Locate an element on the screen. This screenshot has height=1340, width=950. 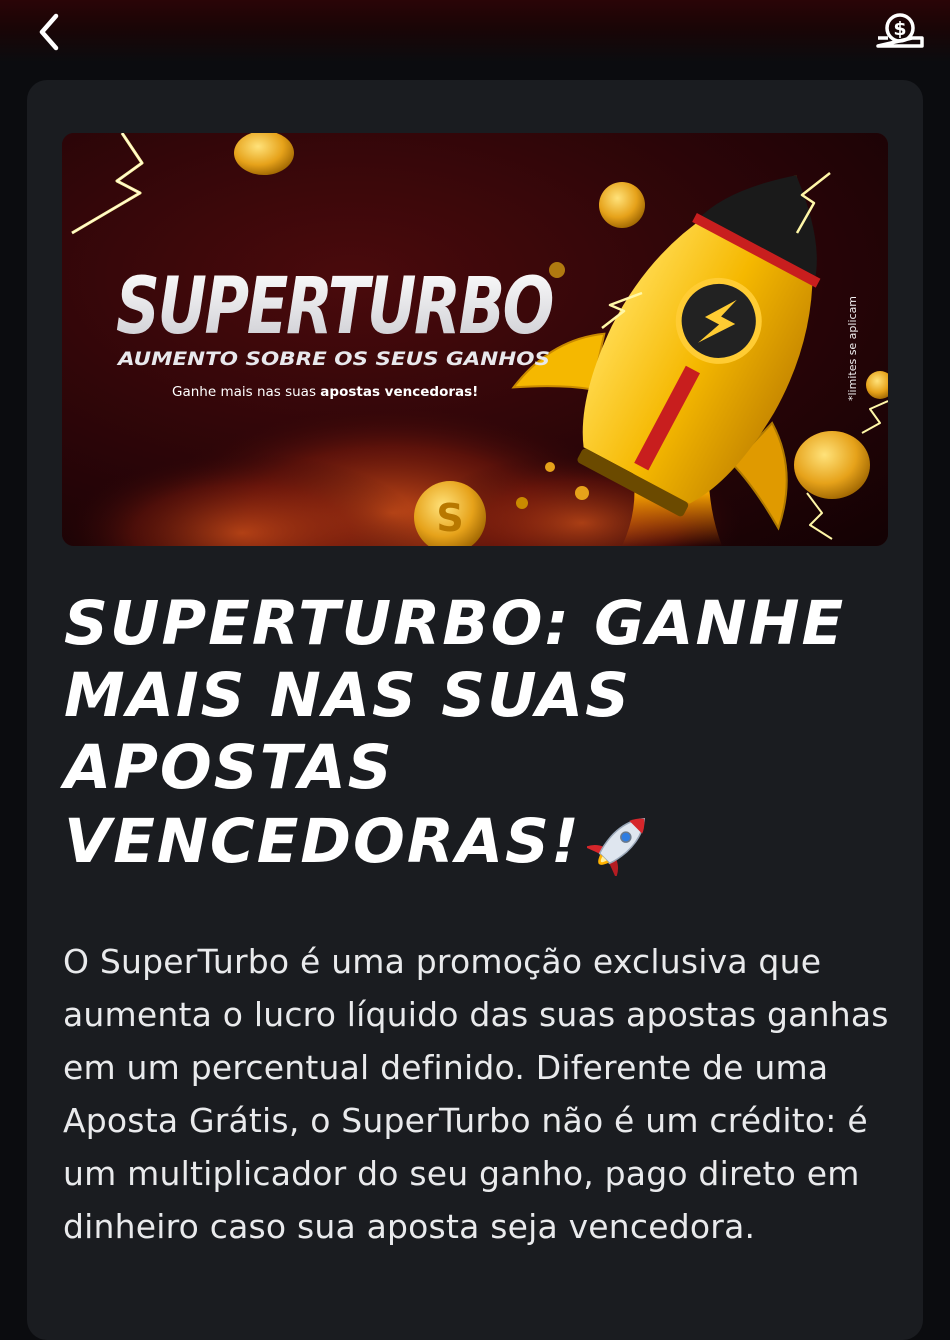
banner-disclaimer: *limites se aplicam is located at coordinates (852, 348).